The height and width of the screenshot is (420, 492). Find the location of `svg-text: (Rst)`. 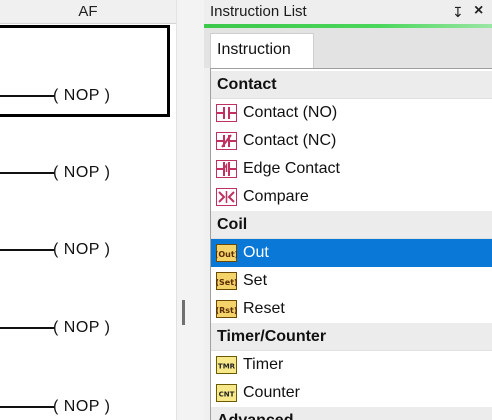

svg-text: (Rst) is located at coordinates (226, 310).